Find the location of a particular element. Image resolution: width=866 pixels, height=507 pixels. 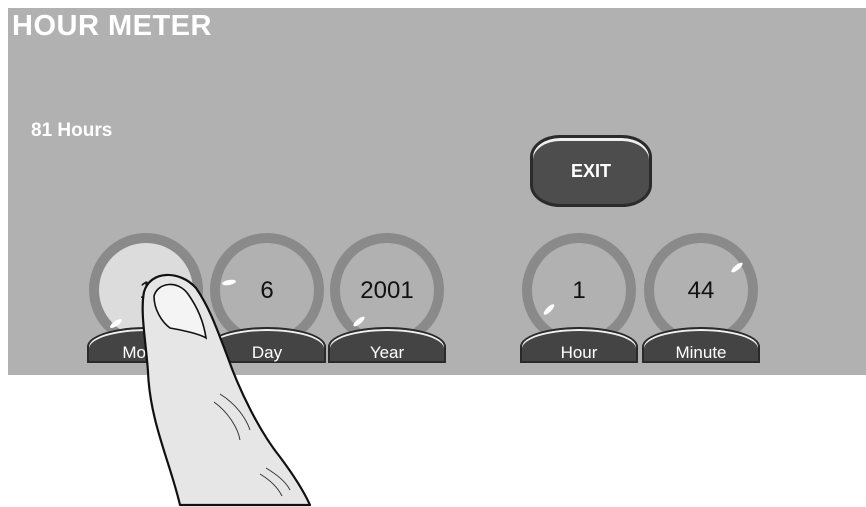

minute-dial: 44 Minute is located at coordinates (701, 298).